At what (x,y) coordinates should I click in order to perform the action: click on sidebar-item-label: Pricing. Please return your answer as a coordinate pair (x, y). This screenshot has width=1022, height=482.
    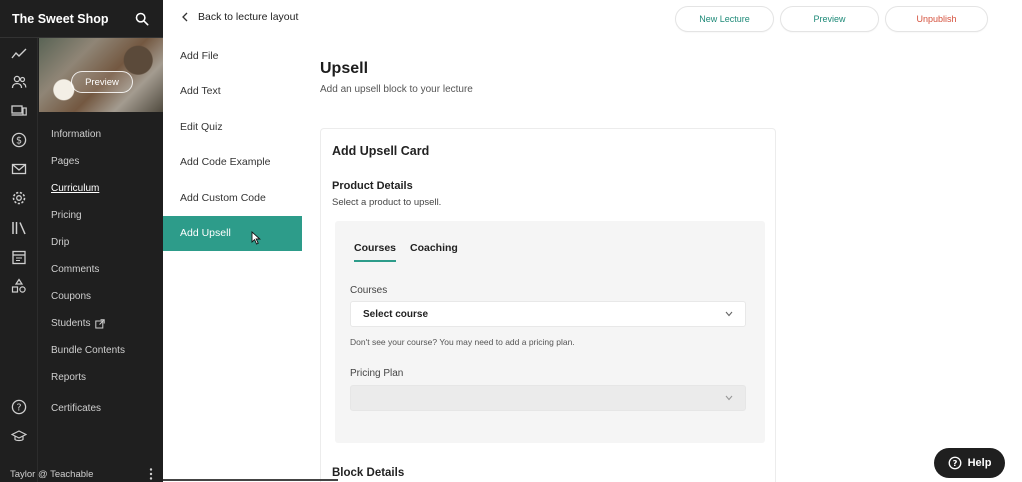
    Looking at the image, I should click on (66, 215).